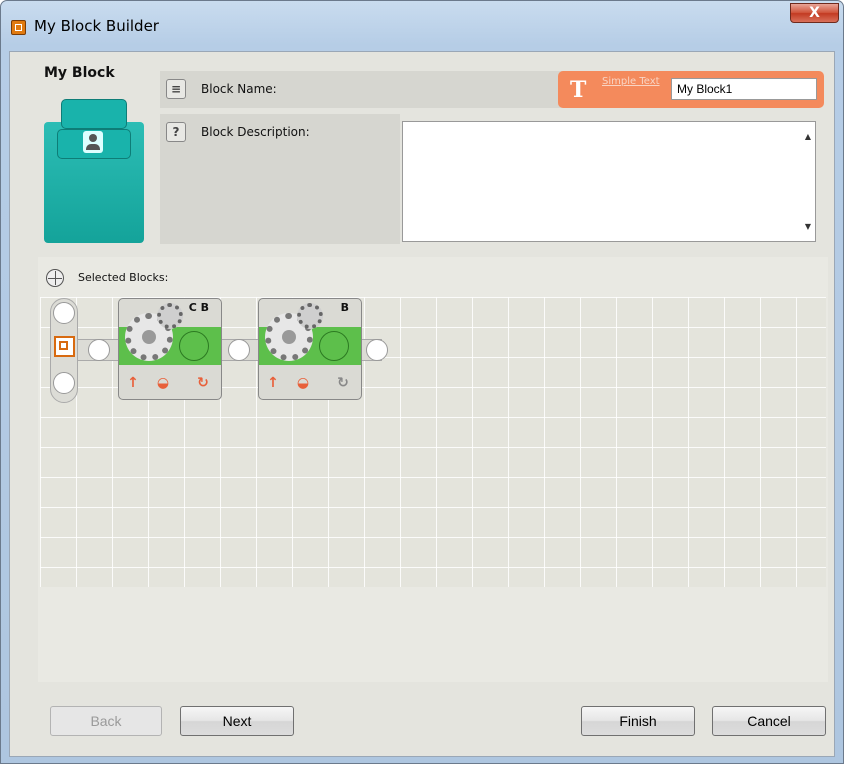  Describe the element at coordinates (239, 89) in the screenshot. I see `block-name-label: Block Name:` at that location.